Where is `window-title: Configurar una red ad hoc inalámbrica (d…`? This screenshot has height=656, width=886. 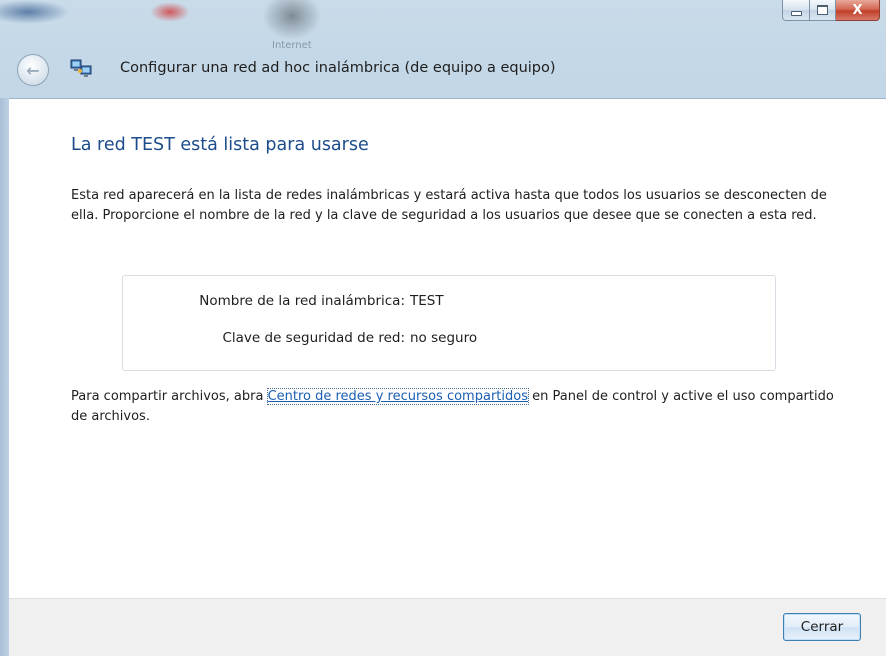 window-title: Configurar una red ad hoc inalámbrica (d… is located at coordinates (338, 68).